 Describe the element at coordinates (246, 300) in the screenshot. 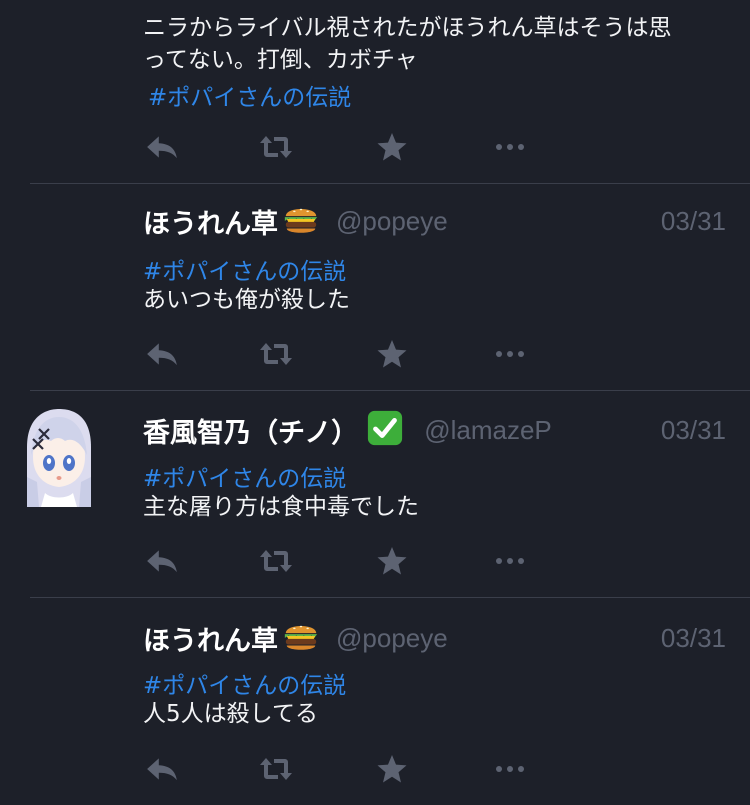

I see `tweet-text: あいつも俺が殺した` at that location.